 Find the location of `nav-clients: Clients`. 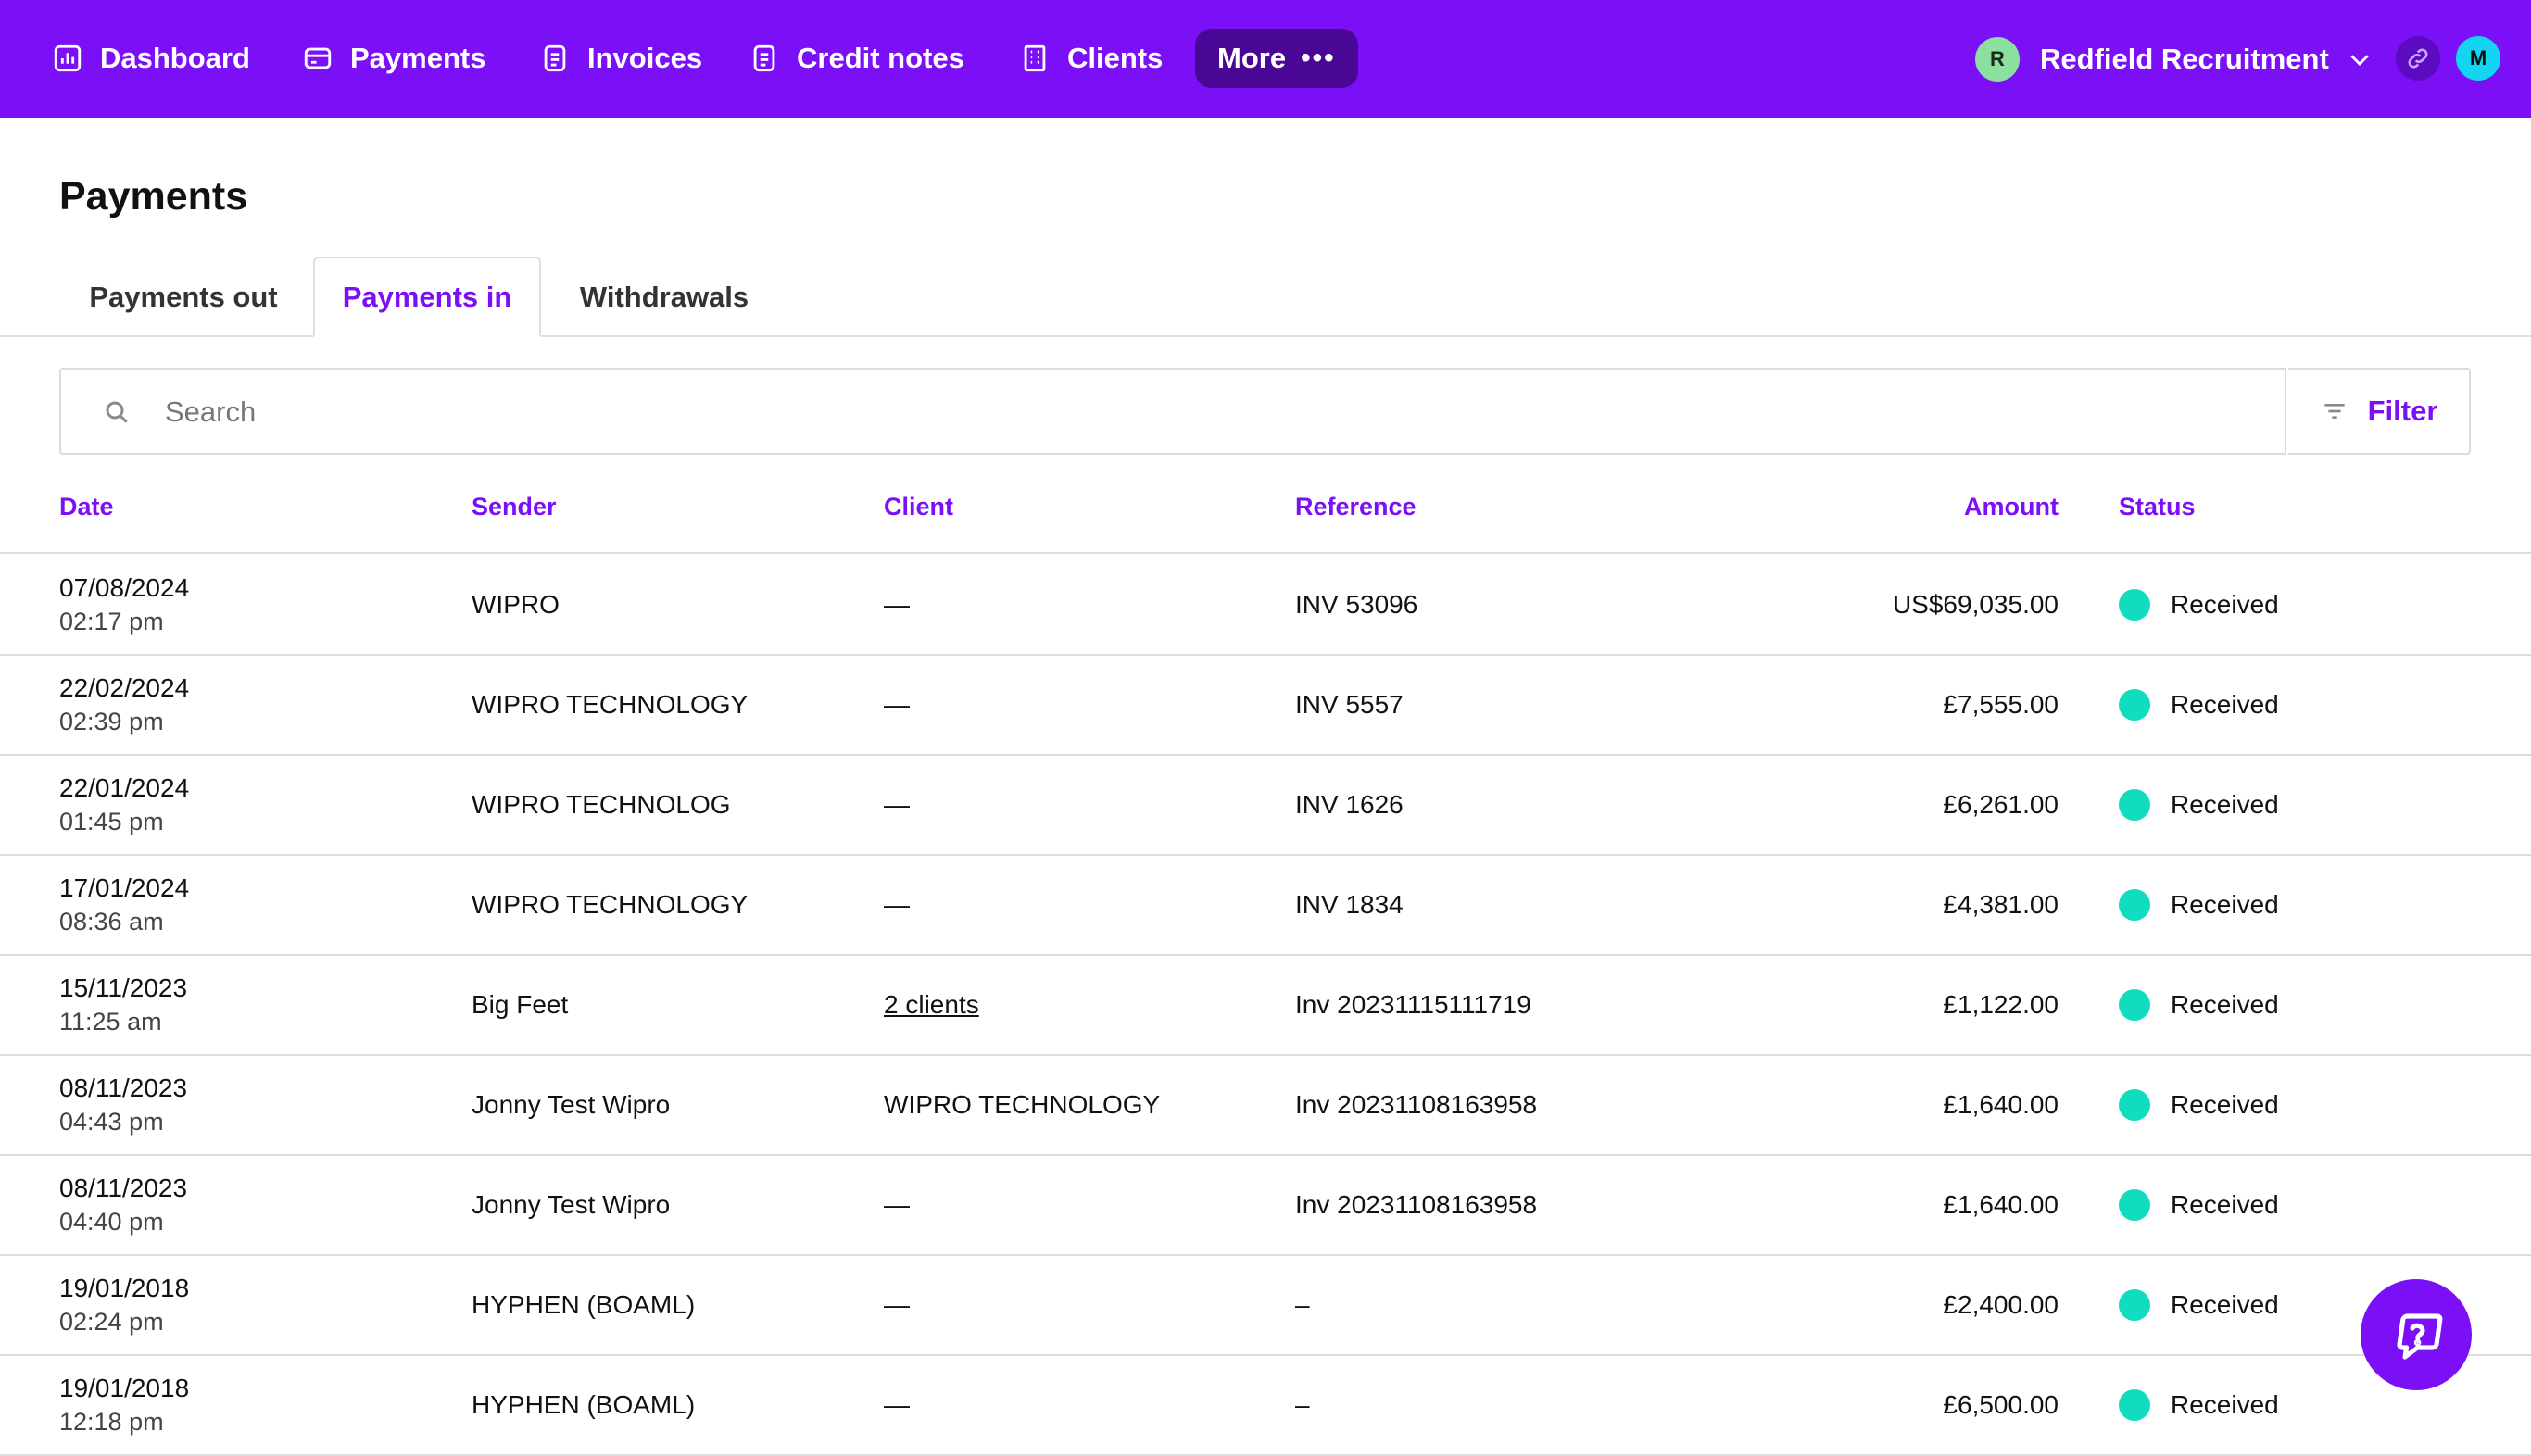

nav-clients: Clients is located at coordinates (1091, 58).